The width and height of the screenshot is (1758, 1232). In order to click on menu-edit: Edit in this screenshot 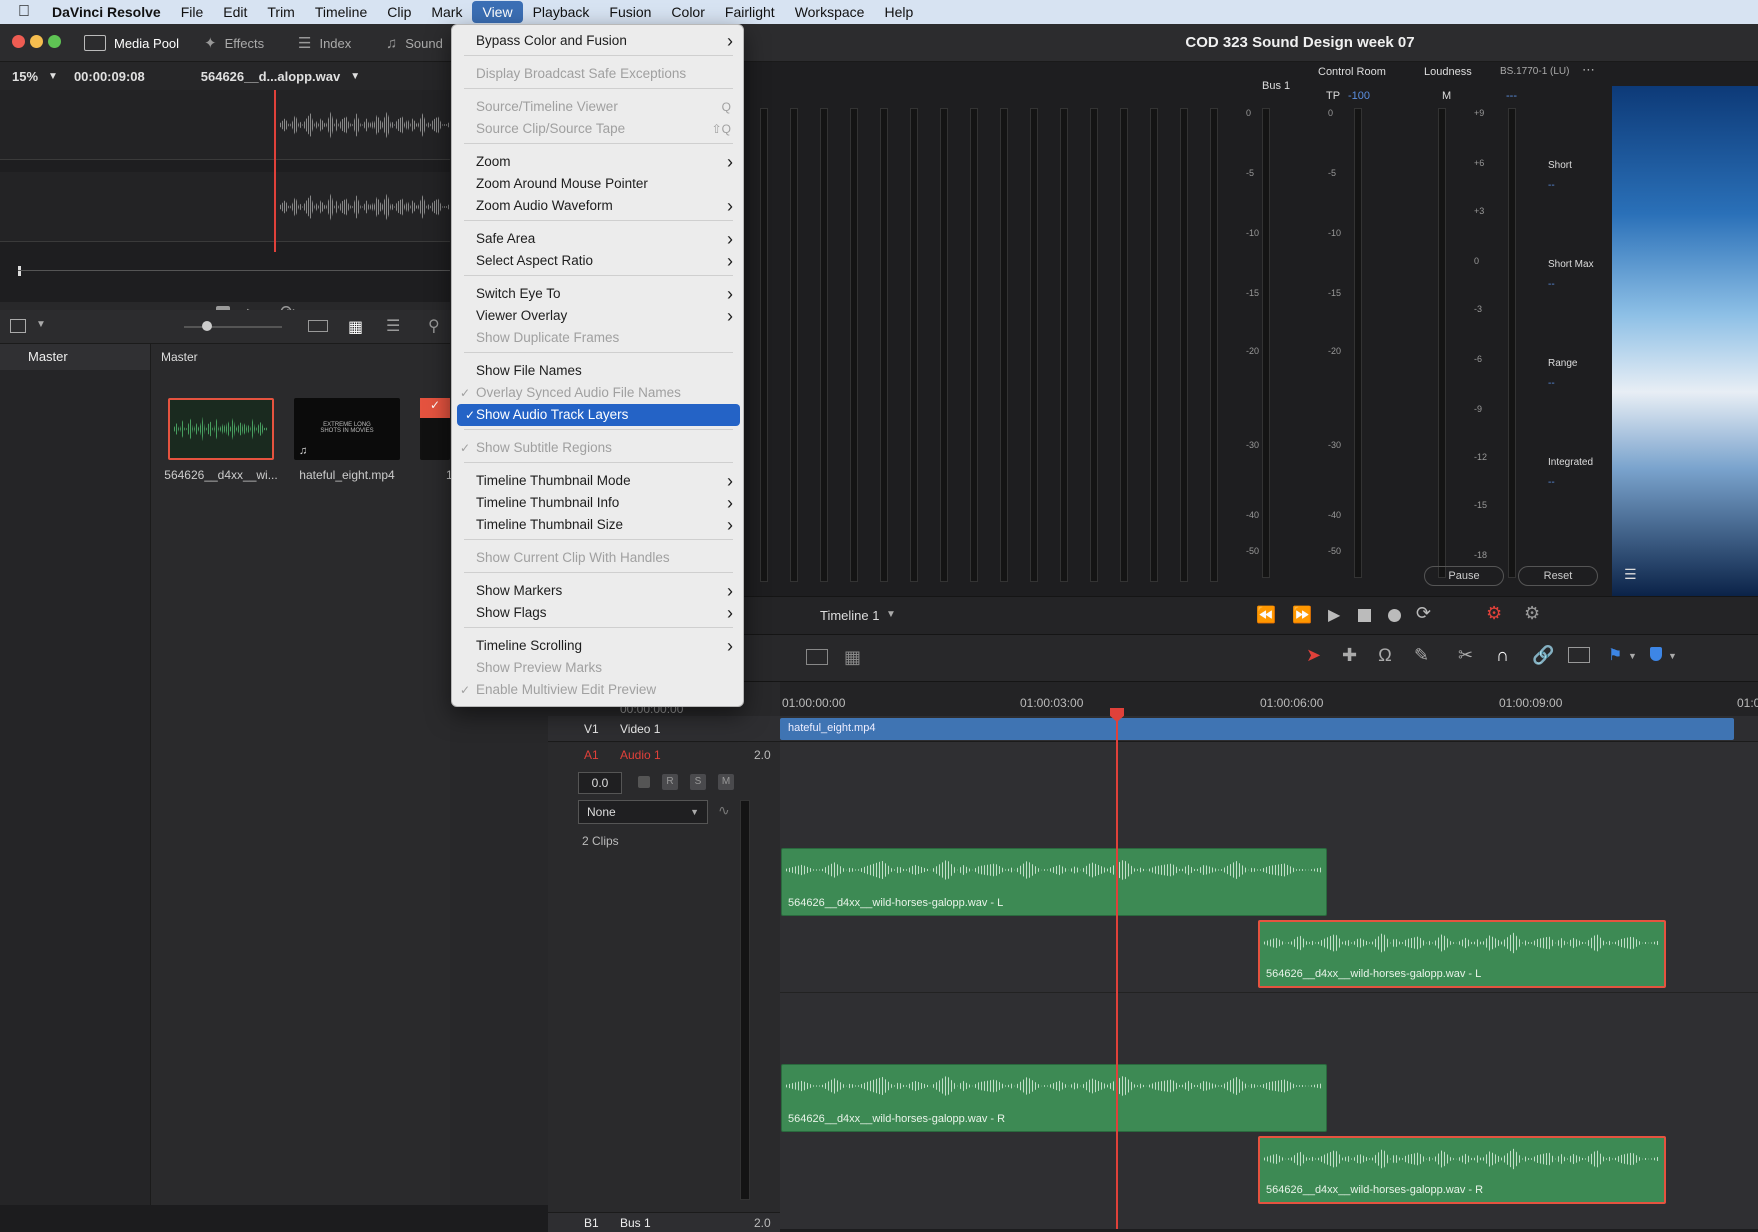, I will do `click(235, 12)`.